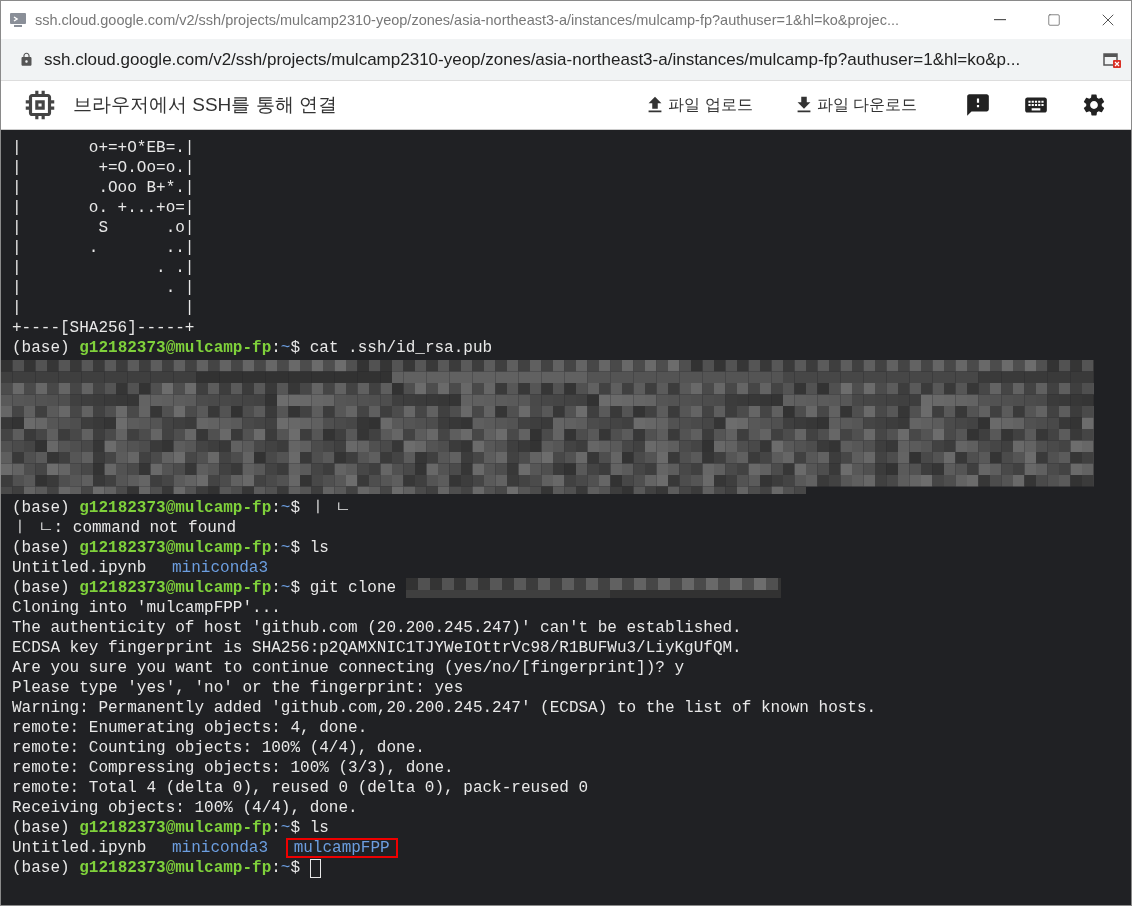 This screenshot has width=1132, height=906. What do you see at coordinates (124, 528) in the screenshot?
I see `terminal-output: ㅣ ㄴ: command not found` at bounding box center [124, 528].